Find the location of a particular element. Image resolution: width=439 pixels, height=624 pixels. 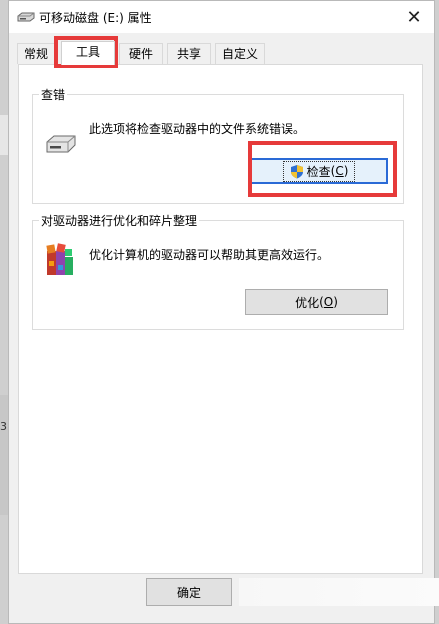

optimize-button-label: 优化 is located at coordinates (307, 302).